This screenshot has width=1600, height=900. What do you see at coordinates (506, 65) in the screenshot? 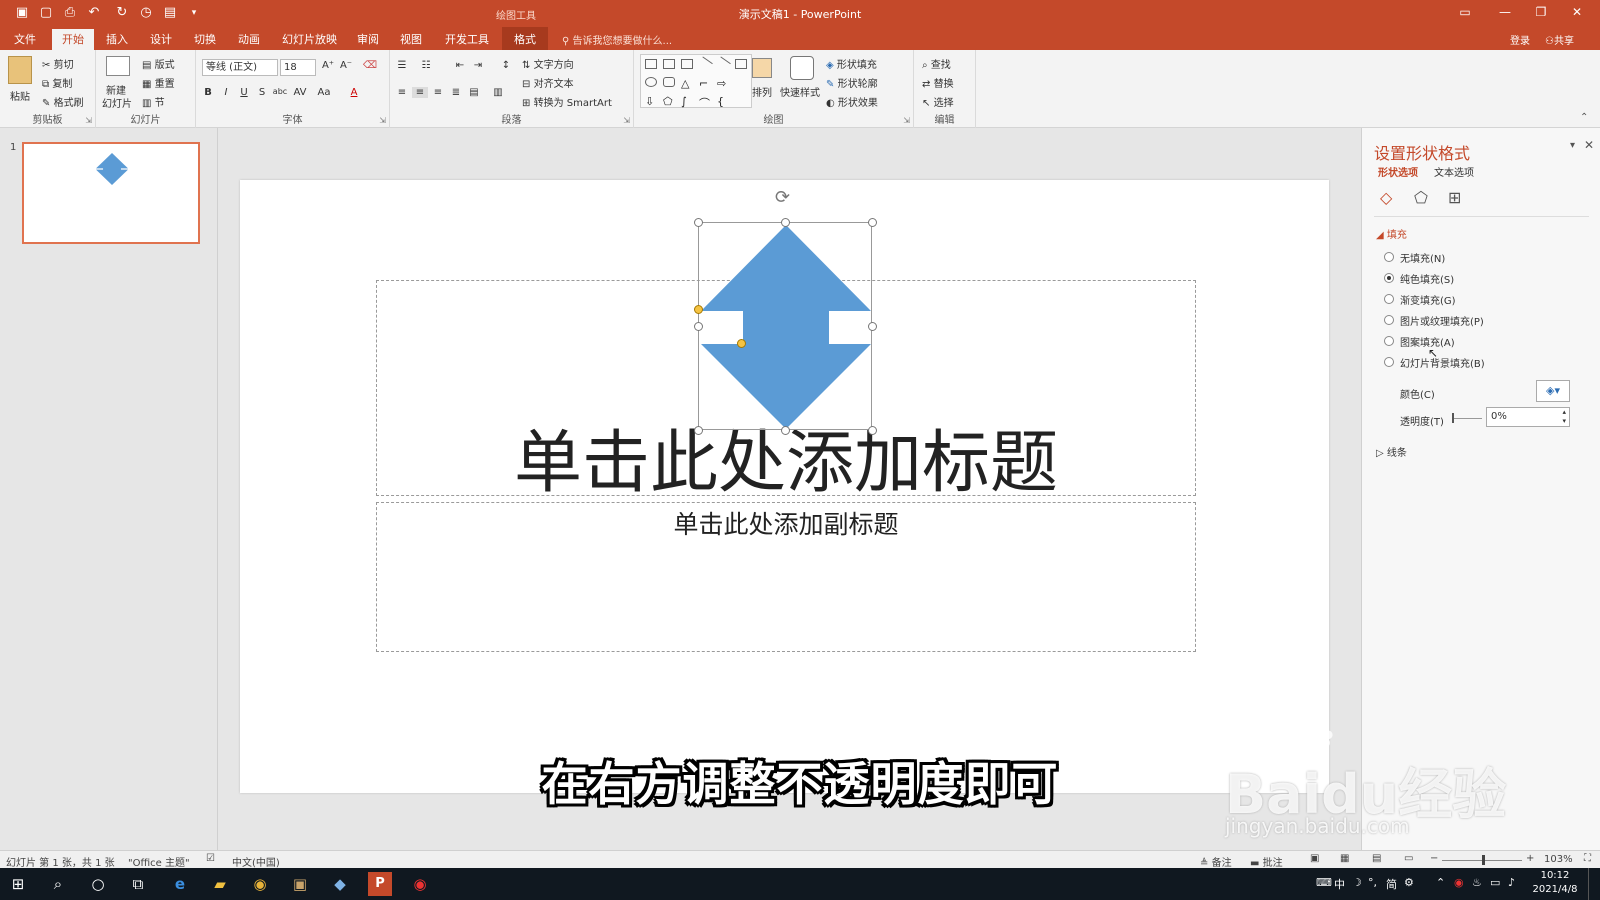
I see `line-spacing-icon: ↕` at bounding box center [506, 65].